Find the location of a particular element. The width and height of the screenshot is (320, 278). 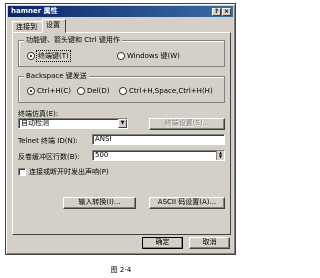

radio-label: 终端键(T) is located at coordinates (53, 56).